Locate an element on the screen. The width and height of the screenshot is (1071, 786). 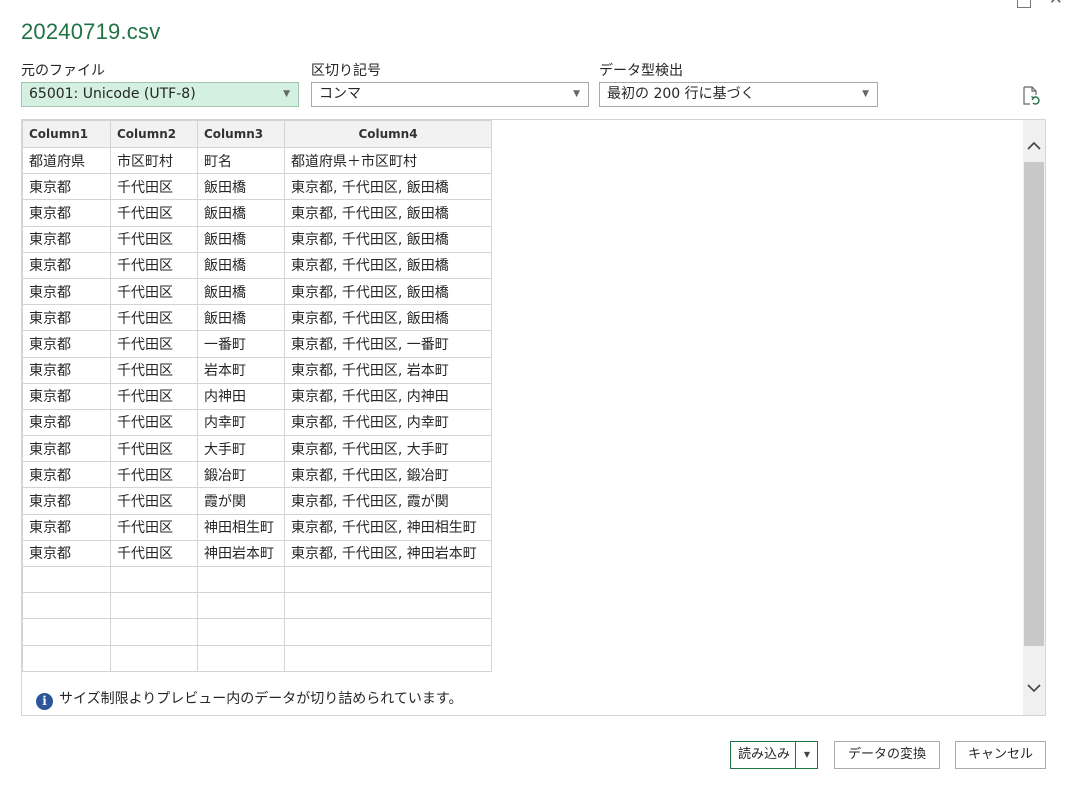
load-button: 読み込み ▼ is located at coordinates (774, 755).